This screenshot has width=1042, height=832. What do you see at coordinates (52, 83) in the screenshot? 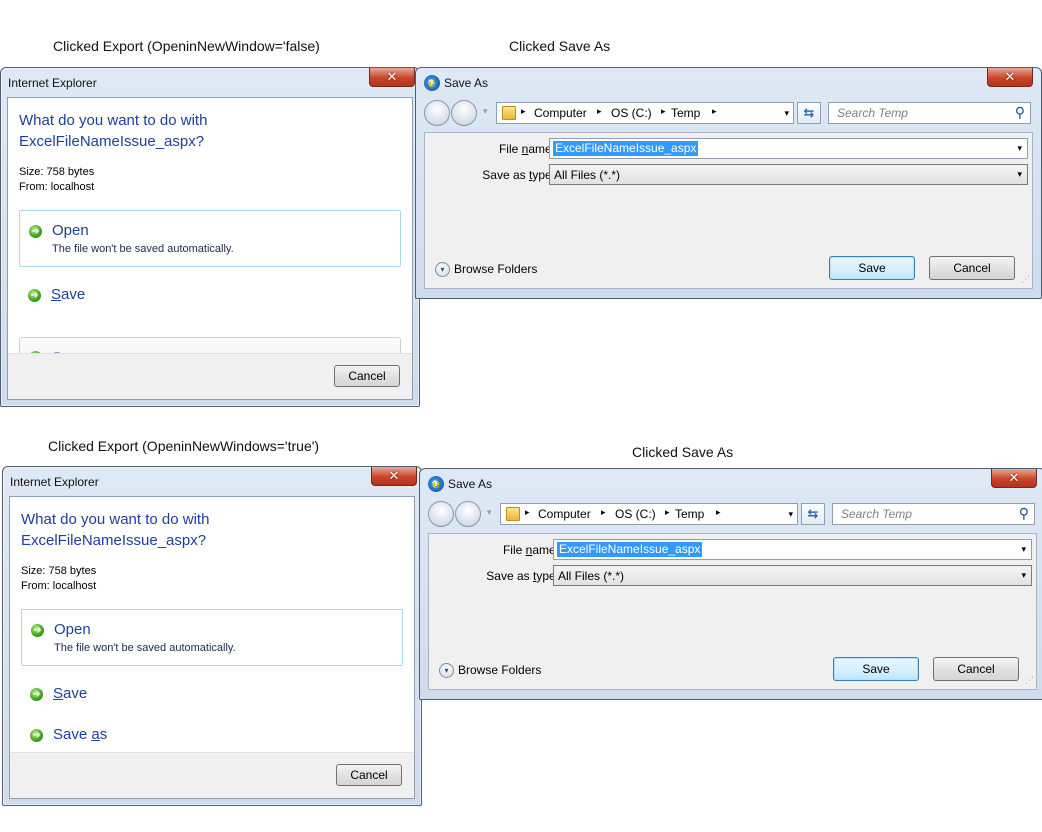
I see `dialog-title: Internet Explorer` at bounding box center [52, 83].